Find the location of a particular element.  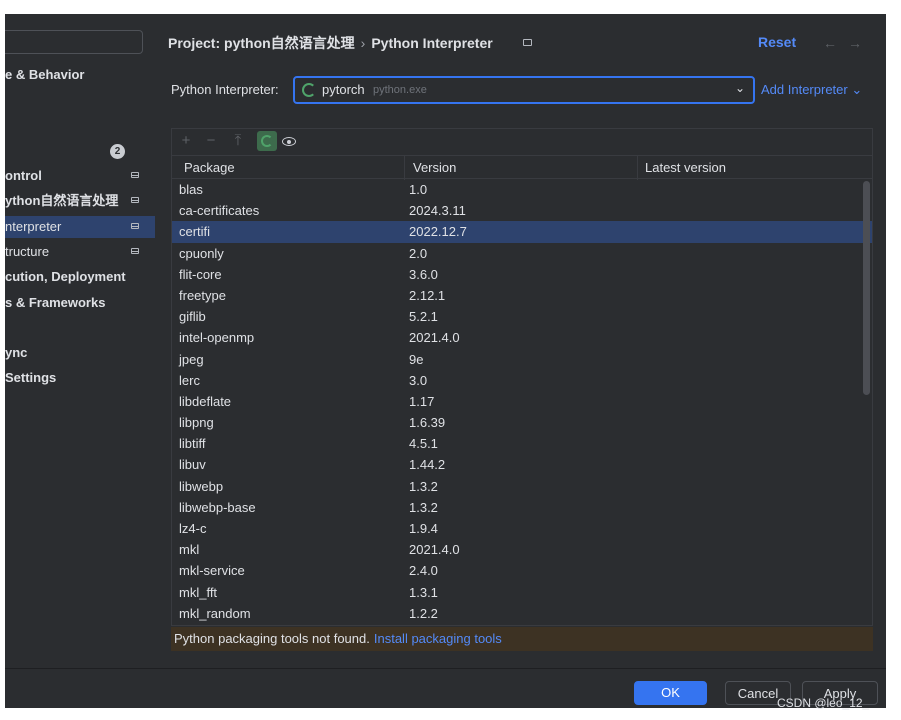

table-row: intel-openmp 2021.4.0 is located at coordinates (522, 337).